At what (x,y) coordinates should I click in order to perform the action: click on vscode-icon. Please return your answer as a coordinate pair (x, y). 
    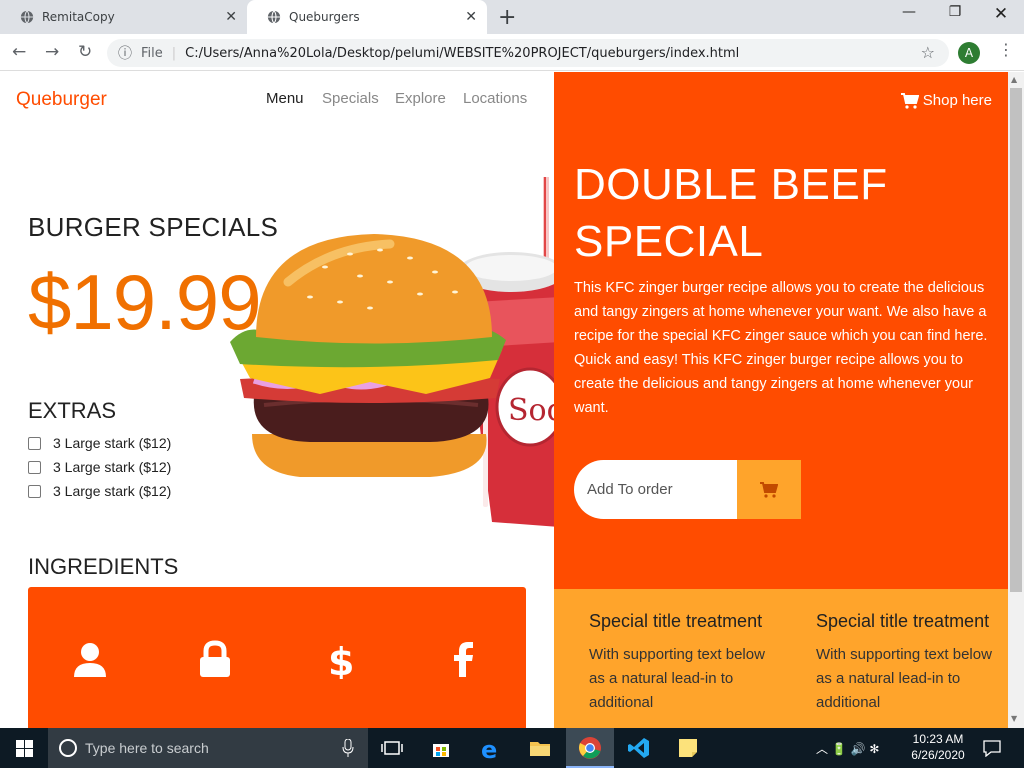
    Looking at the image, I should click on (639, 748).